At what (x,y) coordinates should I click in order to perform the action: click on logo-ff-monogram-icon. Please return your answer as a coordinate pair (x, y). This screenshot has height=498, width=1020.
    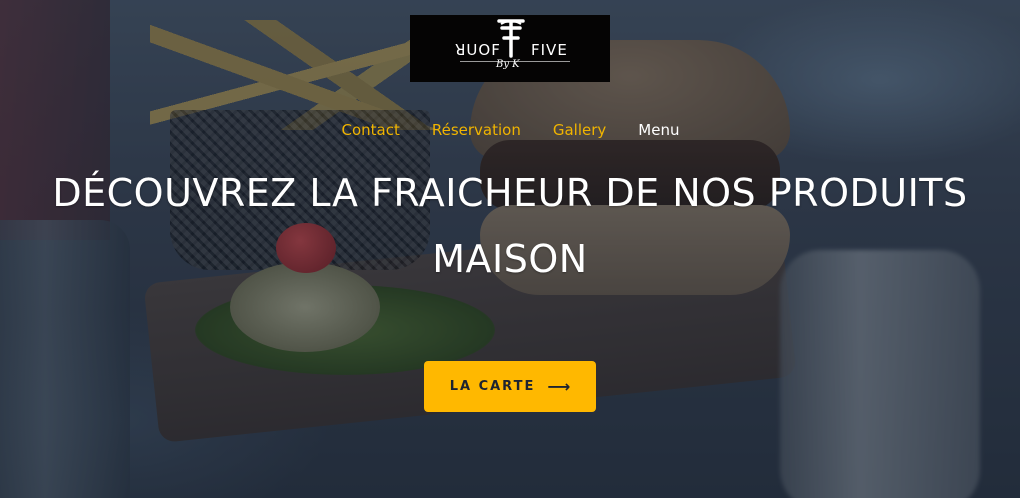
    Looking at the image, I should click on (511, 38).